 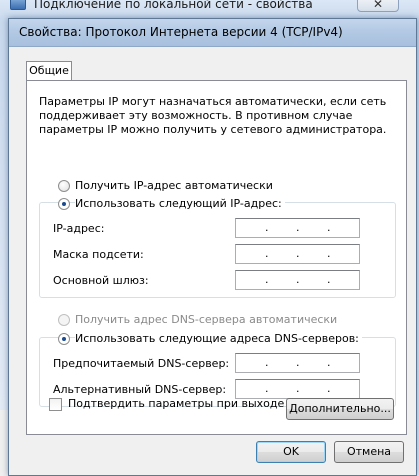 What do you see at coordinates (378, 6) in the screenshot?
I see `background-close-button: ✕` at bounding box center [378, 6].